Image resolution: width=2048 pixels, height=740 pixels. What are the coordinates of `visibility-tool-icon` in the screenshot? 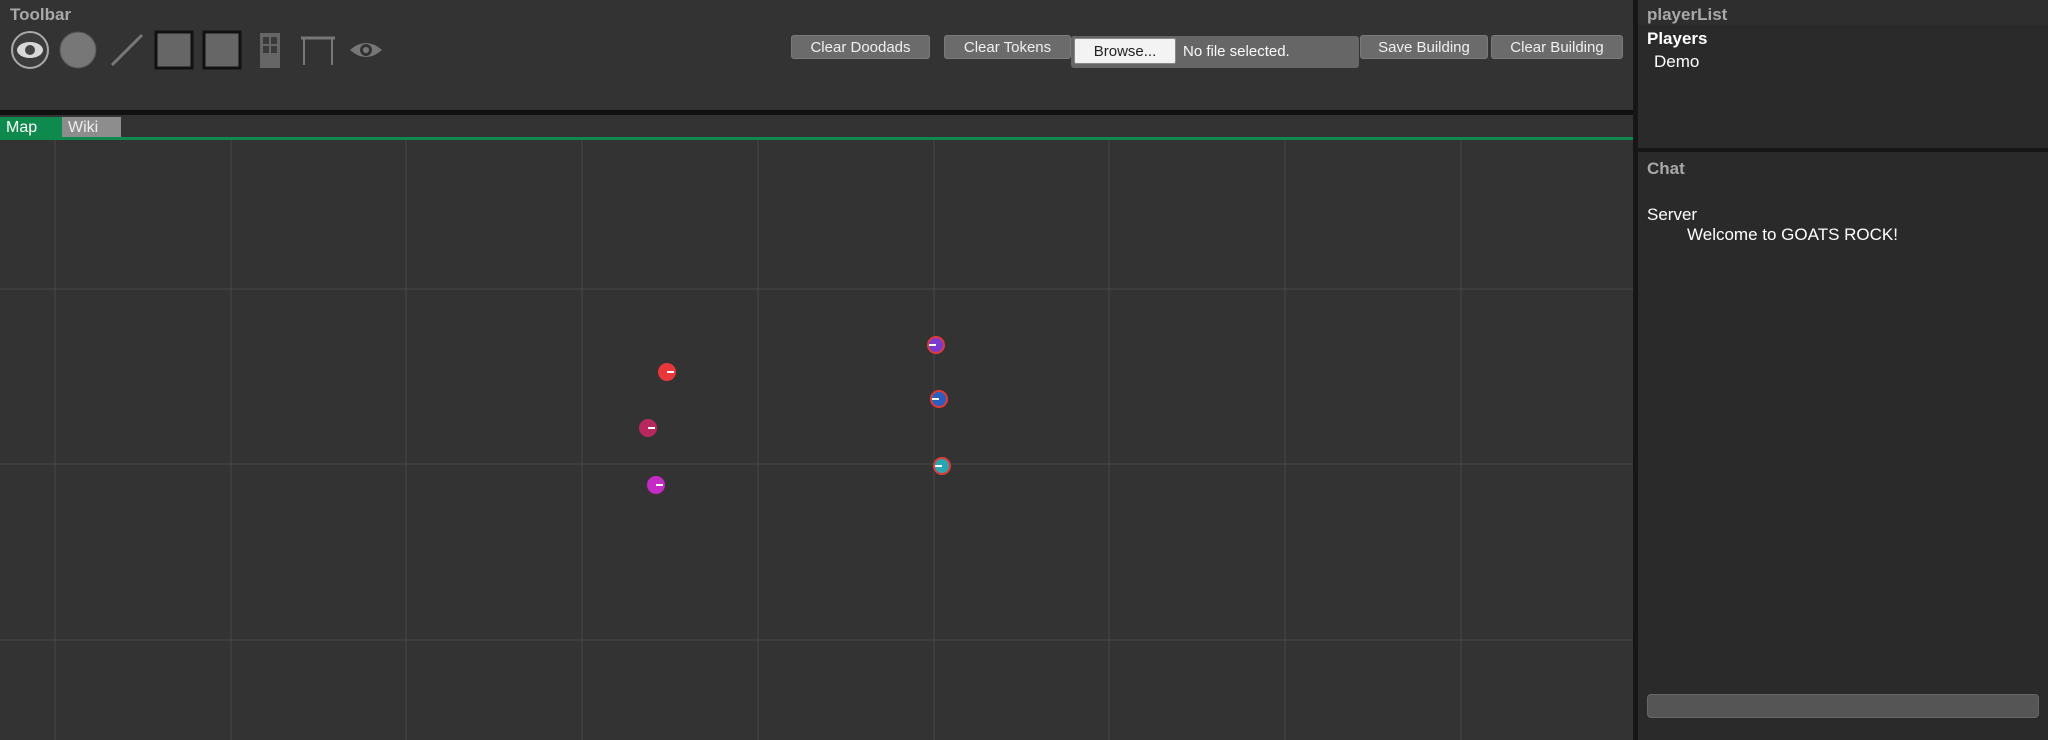 It's located at (366, 50).